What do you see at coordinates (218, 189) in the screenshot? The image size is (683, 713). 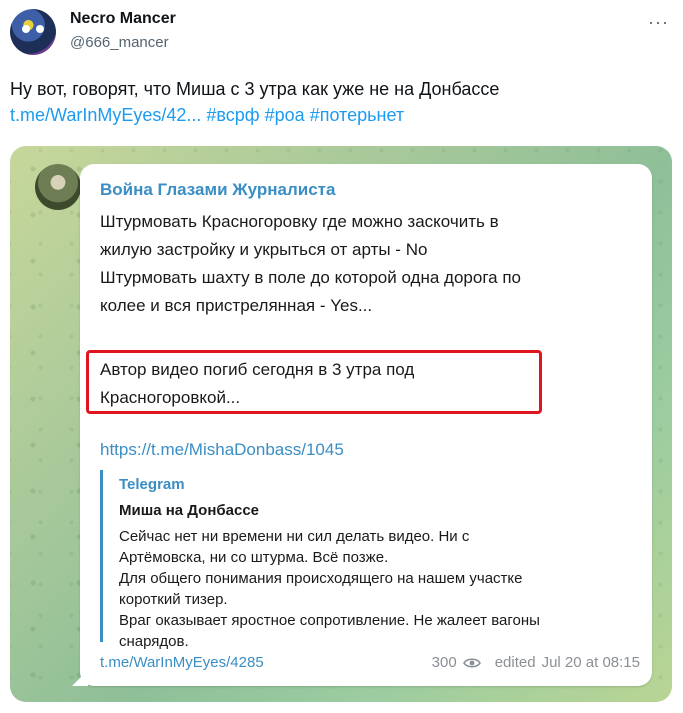 I see `channel-title: Война Глазами Журналиста` at bounding box center [218, 189].